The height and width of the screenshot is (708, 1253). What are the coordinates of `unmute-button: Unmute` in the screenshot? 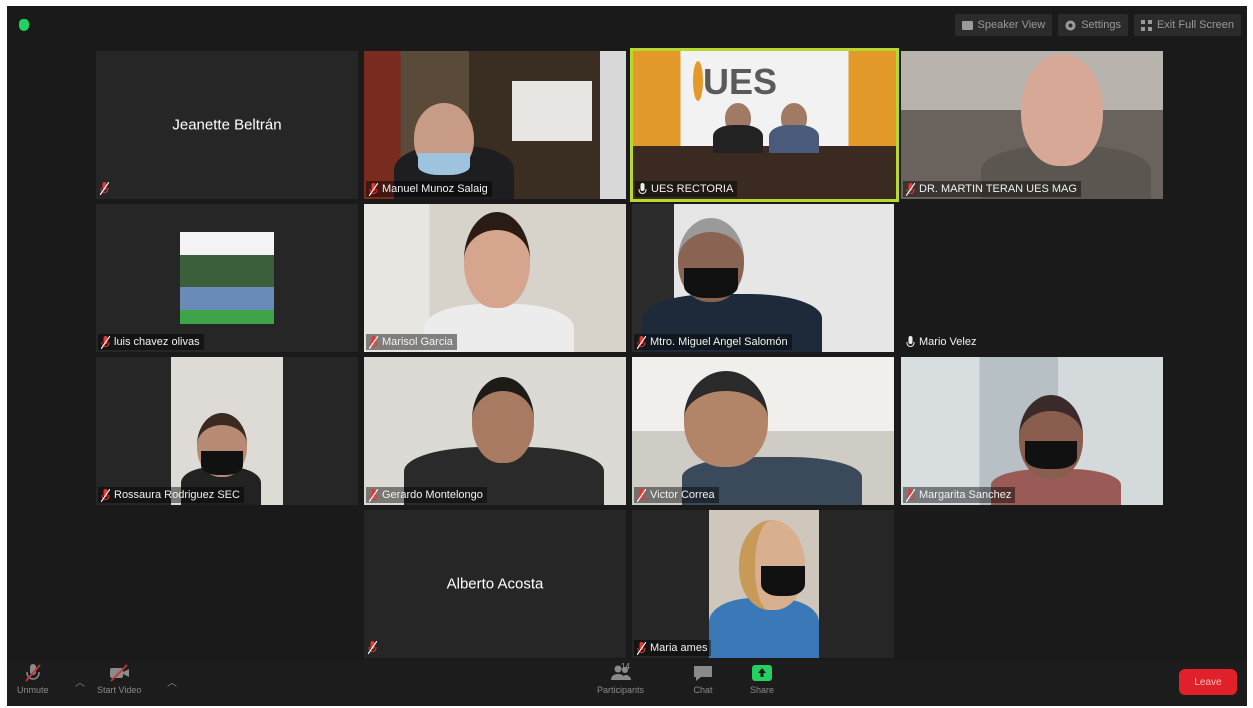 It's located at (33, 679).